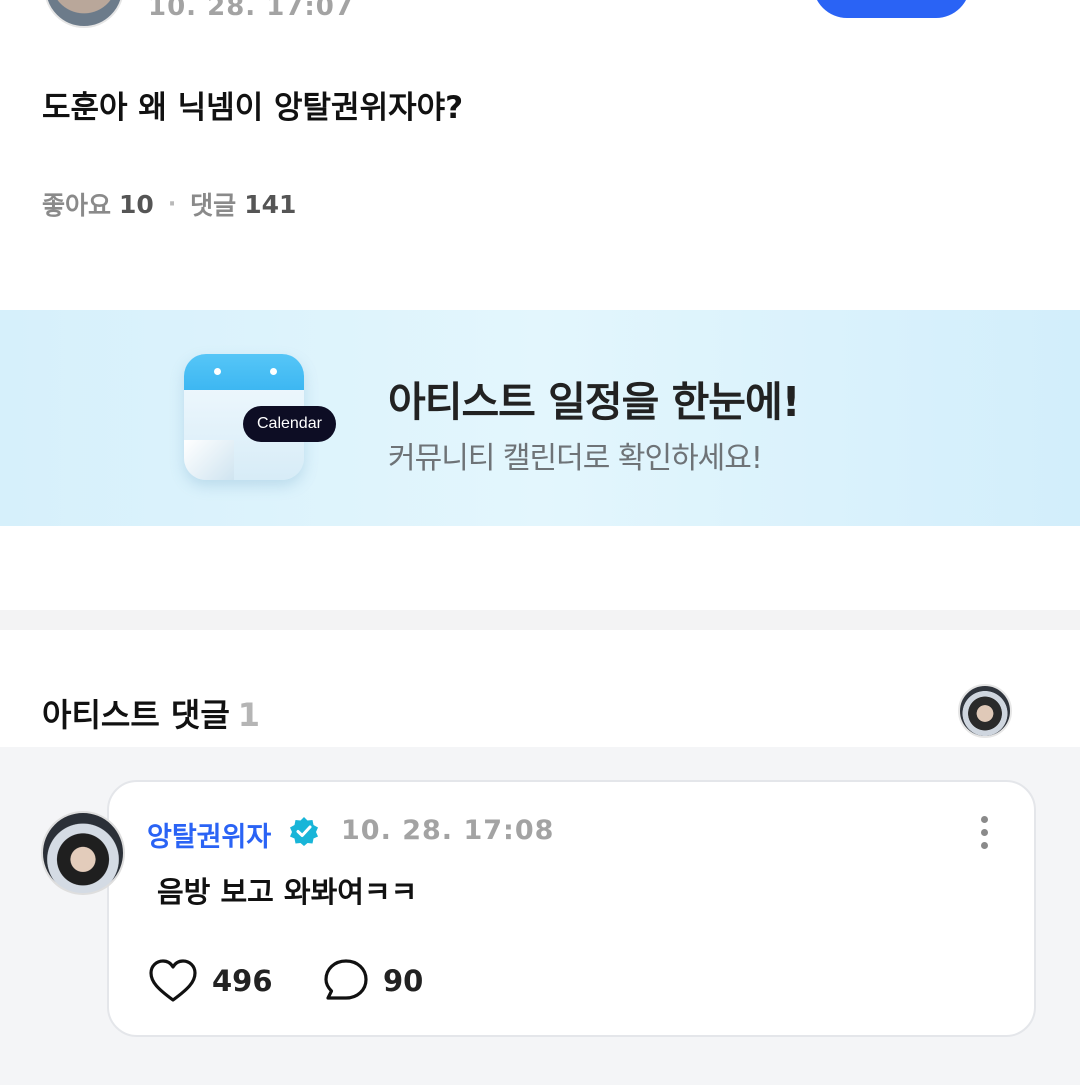  What do you see at coordinates (287, 892) in the screenshot?
I see `comment-text: 음방 보고 와봐여ㅋㅋ` at bounding box center [287, 892].